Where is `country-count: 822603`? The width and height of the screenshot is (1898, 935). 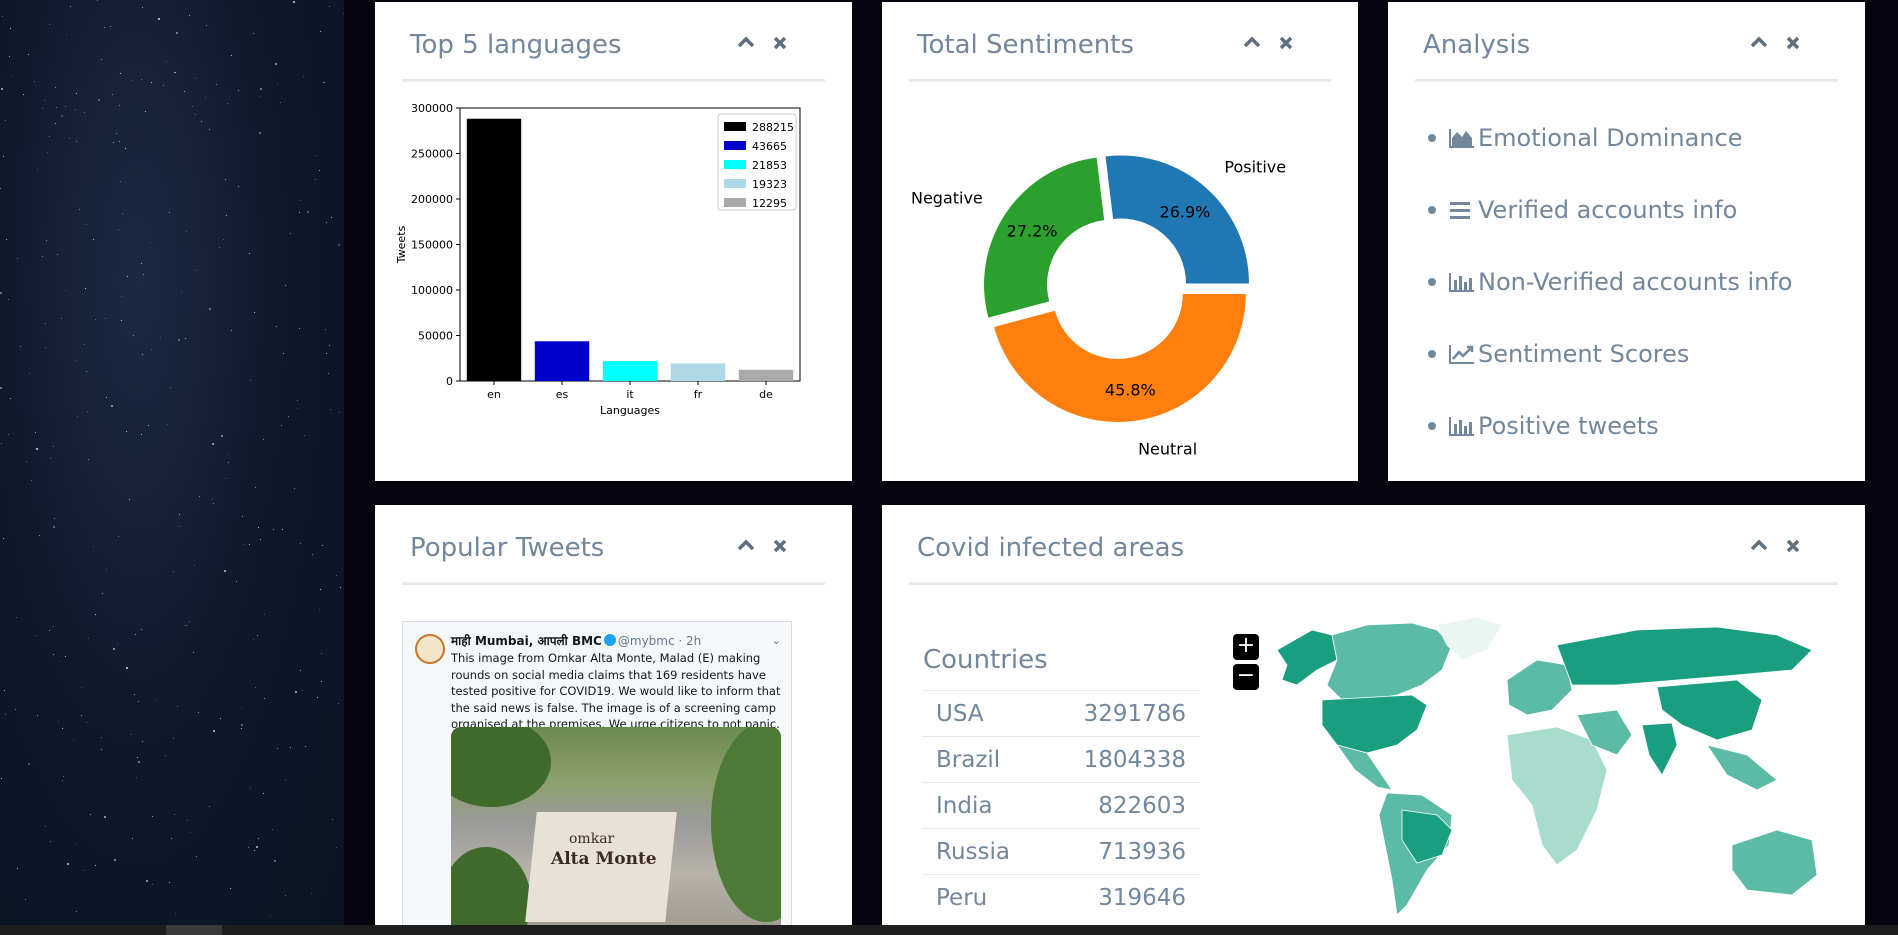 country-count: 822603 is located at coordinates (1121, 805).